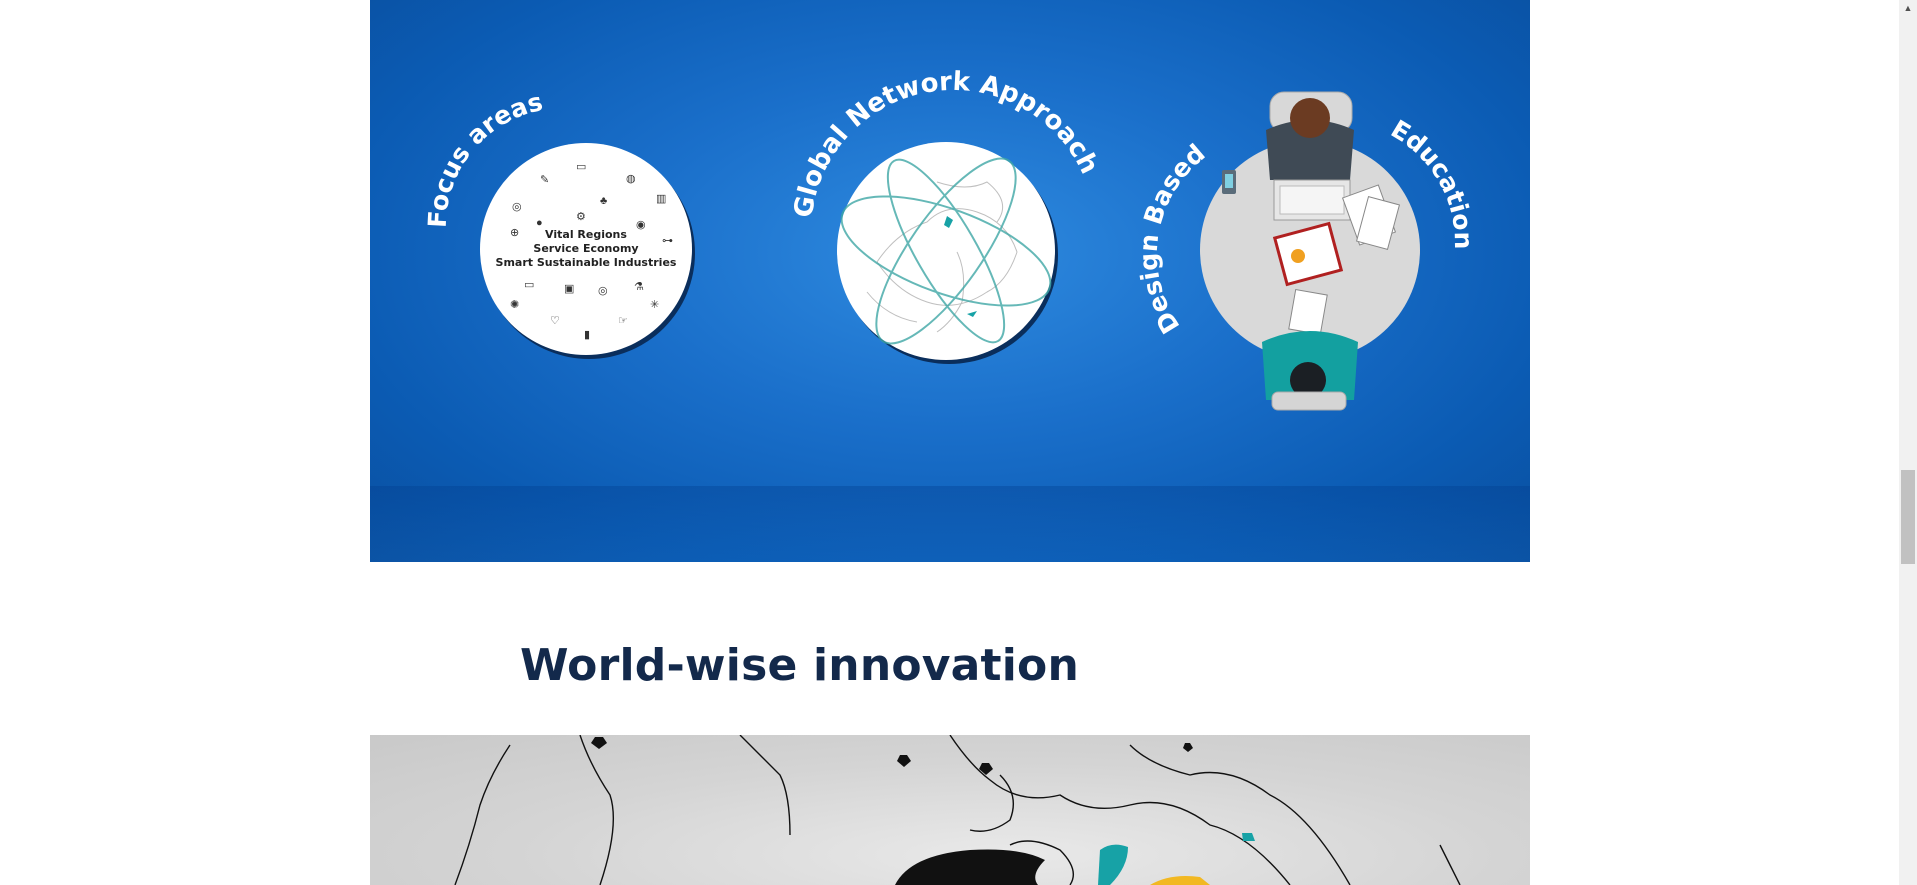  What do you see at coordinates (603, 291) in the screenshot?
I see `coin-icon: ◎` at bounding box center [603, 291].